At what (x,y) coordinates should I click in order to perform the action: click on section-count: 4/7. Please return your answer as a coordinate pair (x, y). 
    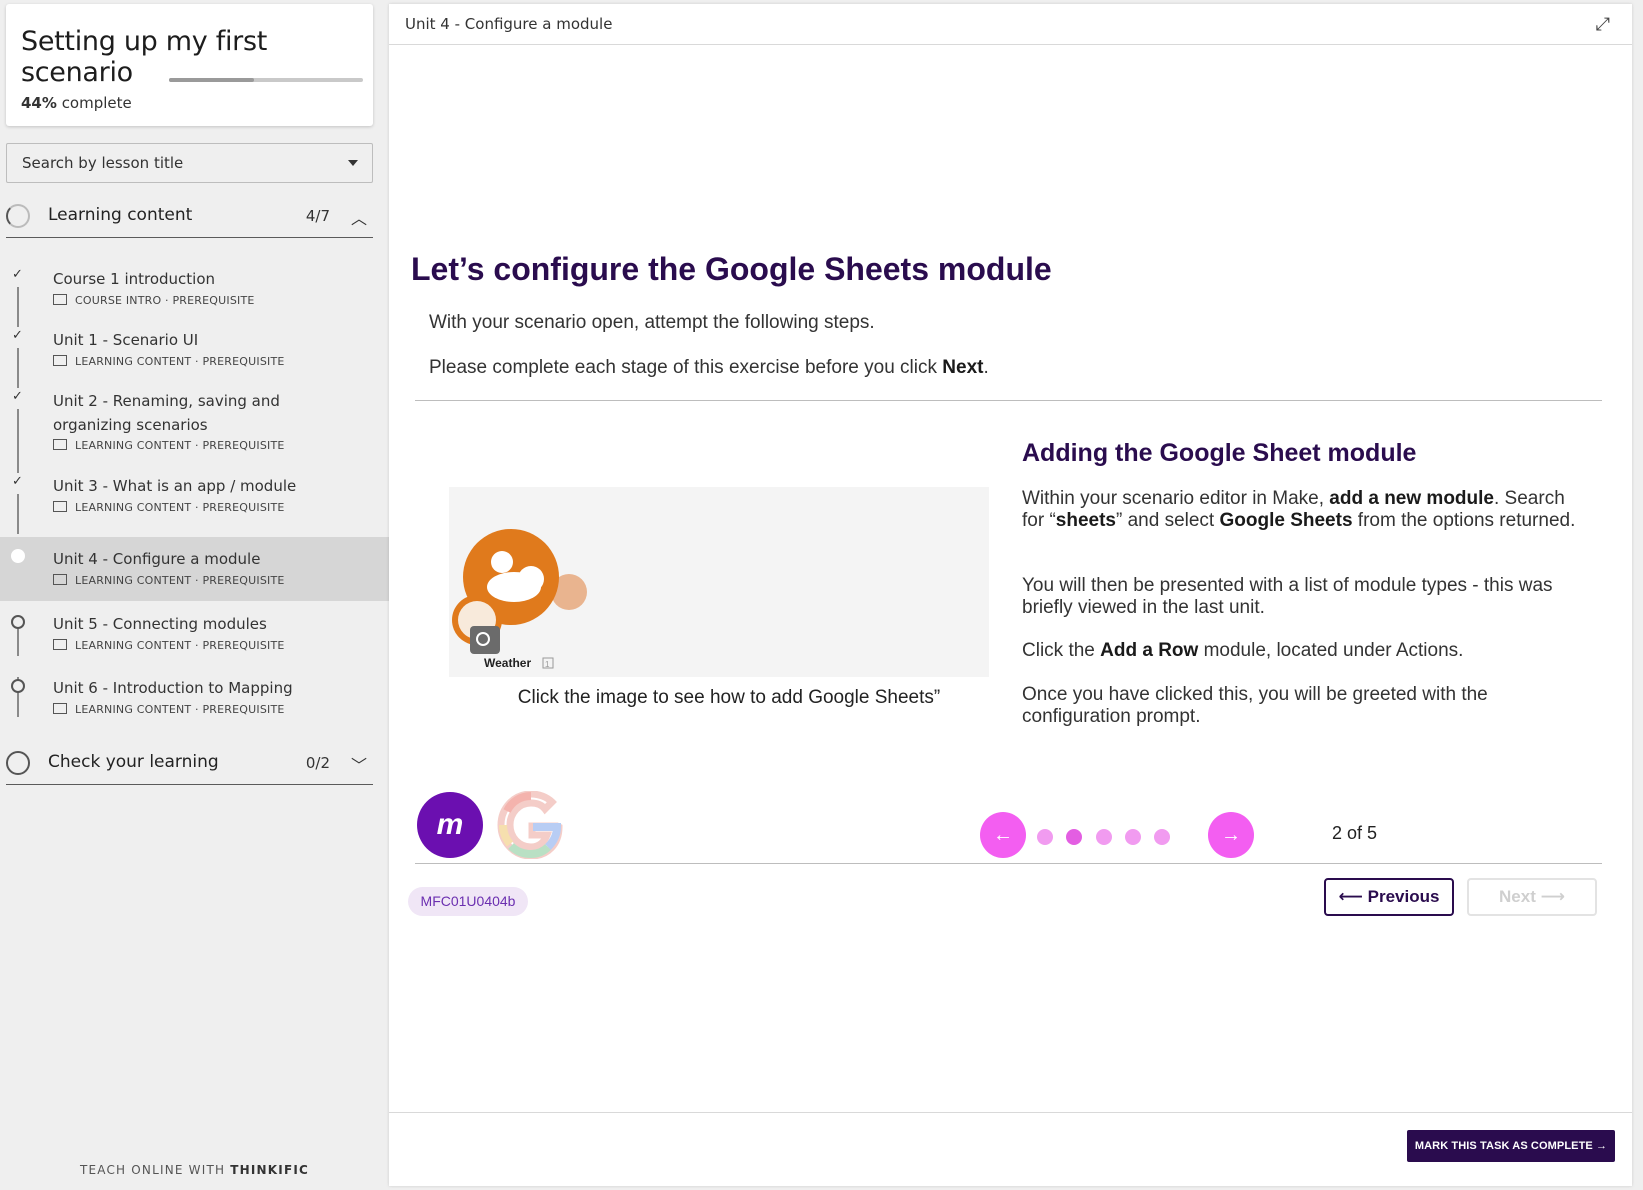
    Looking at the image, I should click on (317, 216).